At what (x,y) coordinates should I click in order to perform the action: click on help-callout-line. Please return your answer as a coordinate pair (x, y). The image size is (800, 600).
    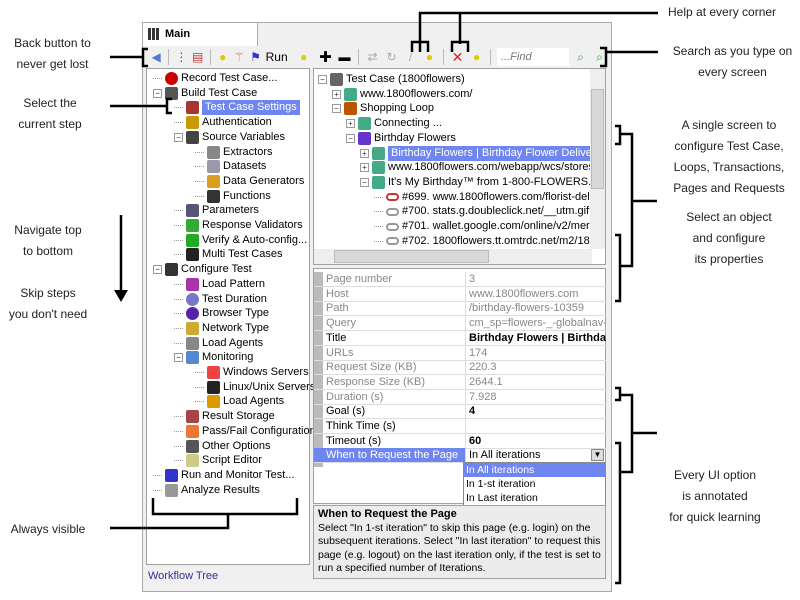
    Looking at the image, I should click on (534, 31).